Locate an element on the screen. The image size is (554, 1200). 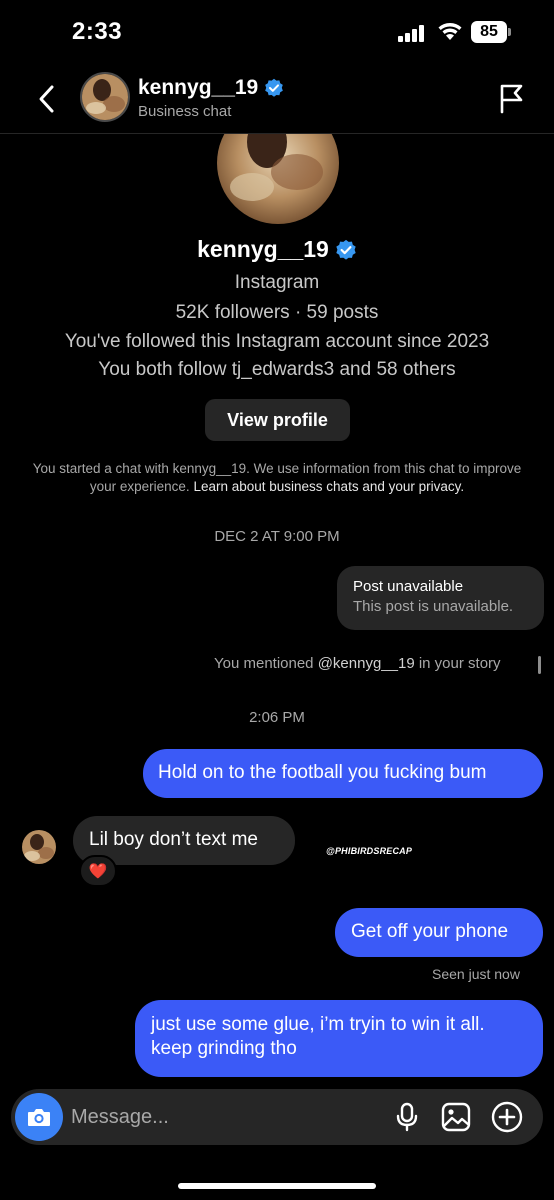
header-username: kennyg__19 is located at coordinates (198, 87).